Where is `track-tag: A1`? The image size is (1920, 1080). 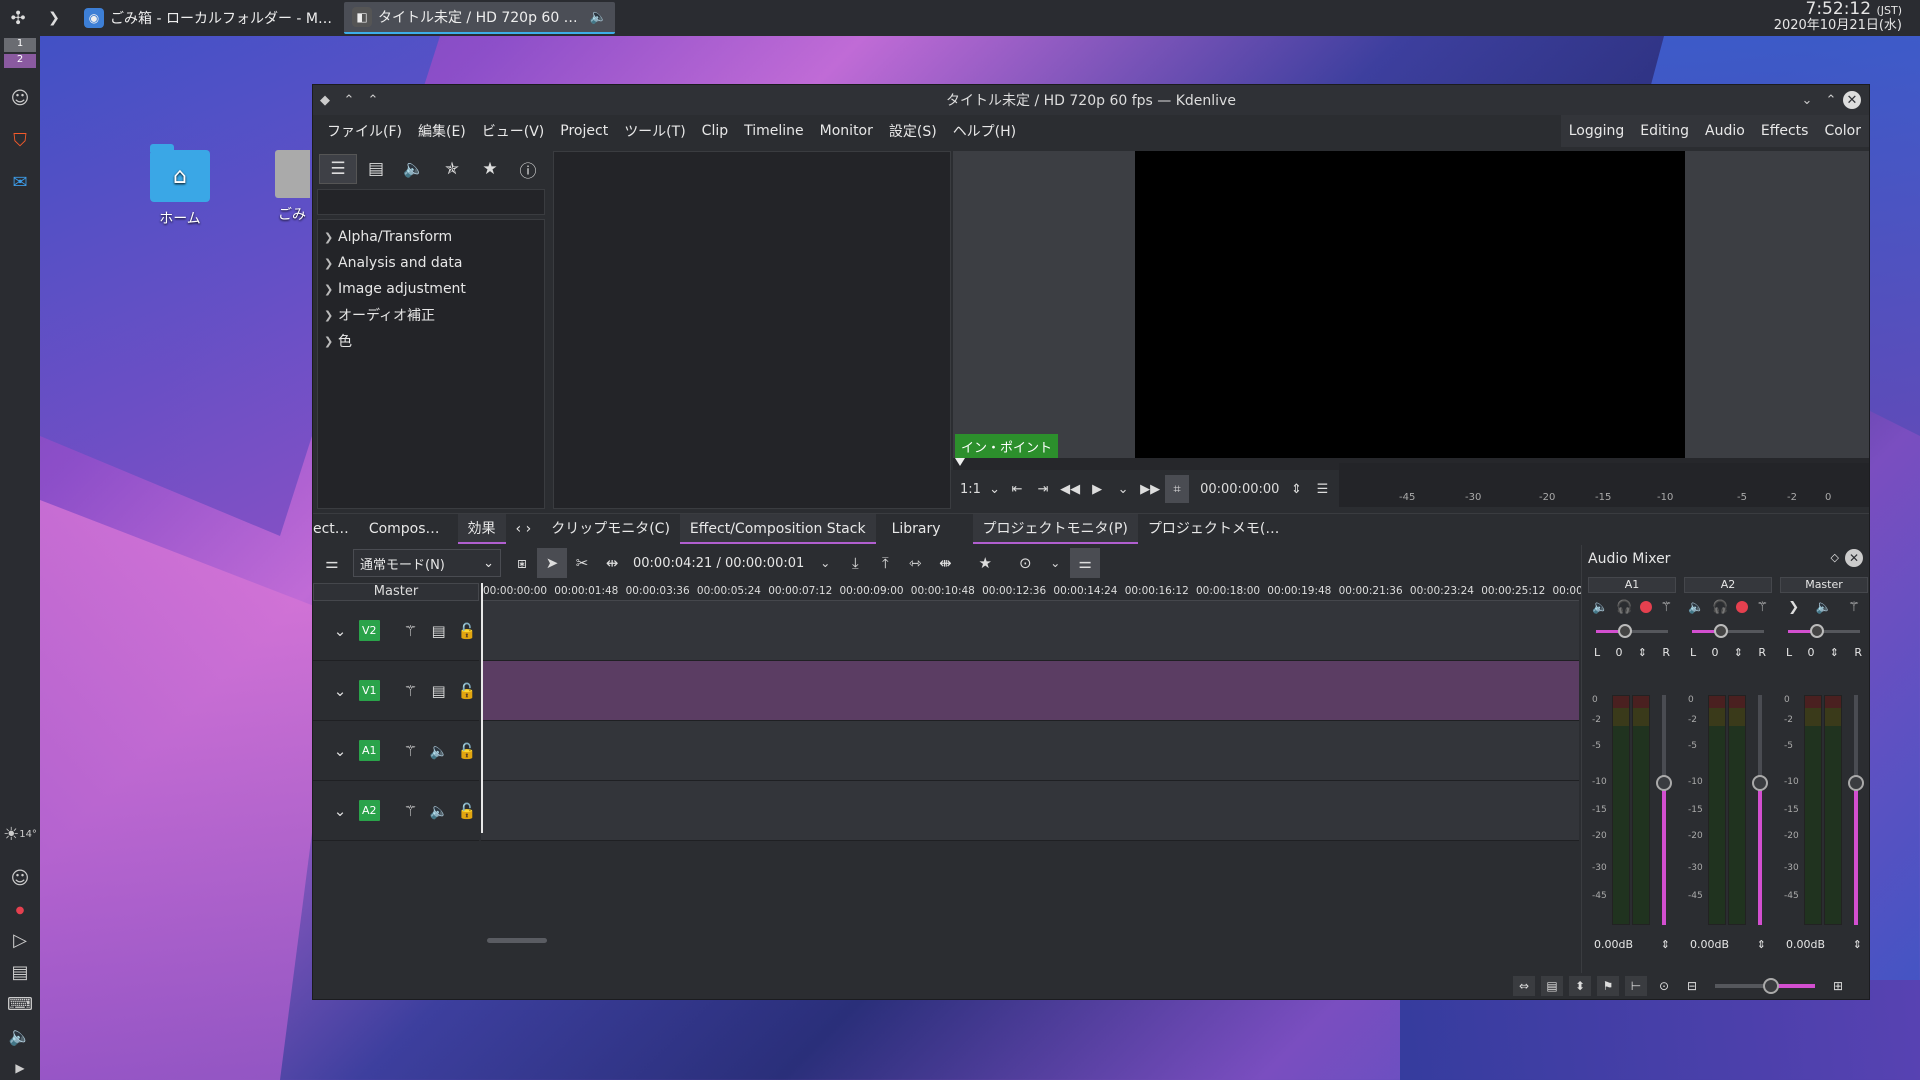 track-tag: A1 is located at coordinates (369, 750).